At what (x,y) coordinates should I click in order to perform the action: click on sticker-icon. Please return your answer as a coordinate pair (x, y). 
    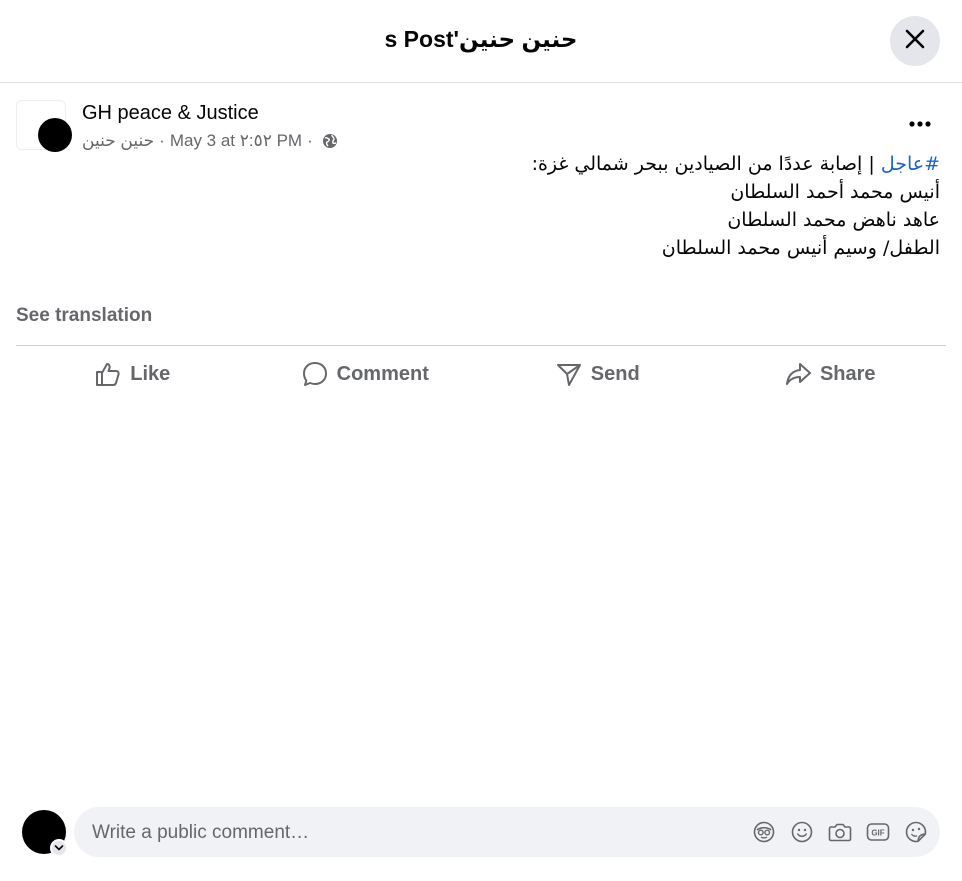
    Looking at the image, I should click on (916, 832).